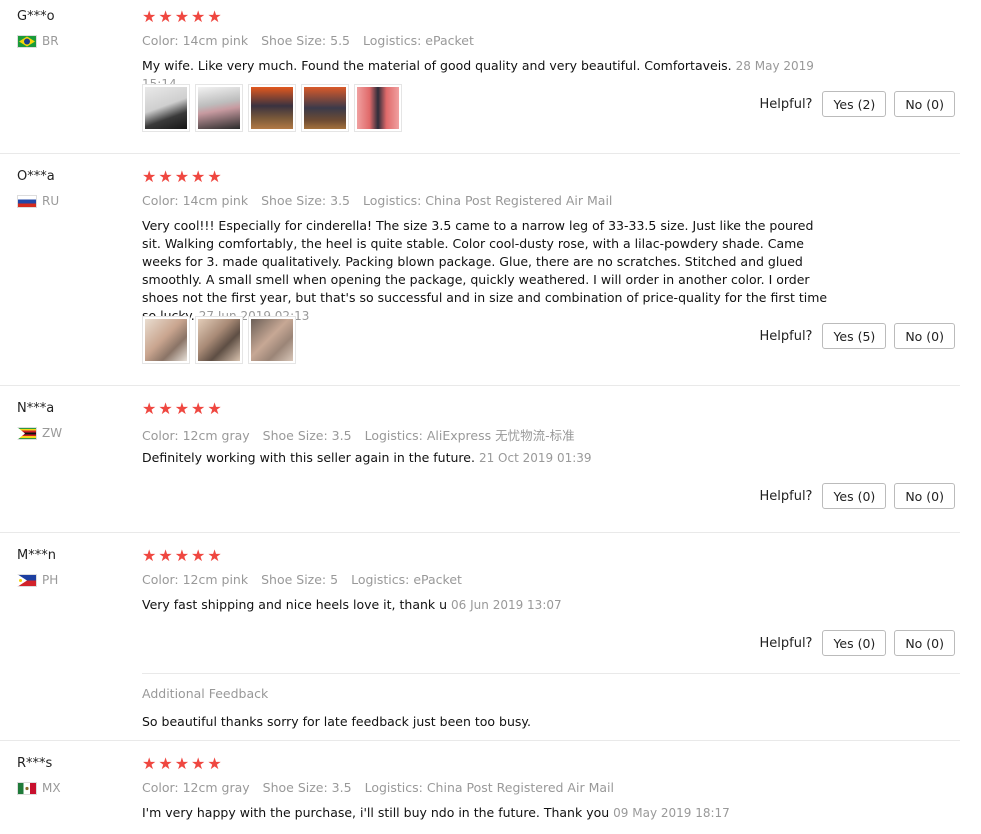 This screenshot has width=981, height=834. What do you see at coordinates (52, 433) in the screenshot?
I see `country-code: ZW` at bounding box center [52, 433].